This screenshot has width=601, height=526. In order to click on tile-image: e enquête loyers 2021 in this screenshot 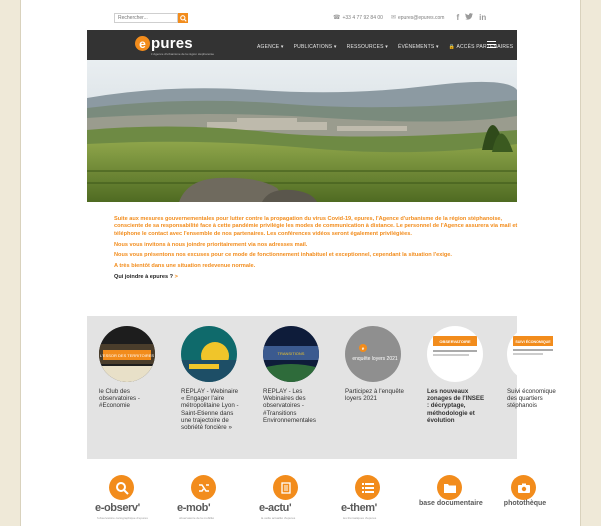, I will do `click(373, 354)`.